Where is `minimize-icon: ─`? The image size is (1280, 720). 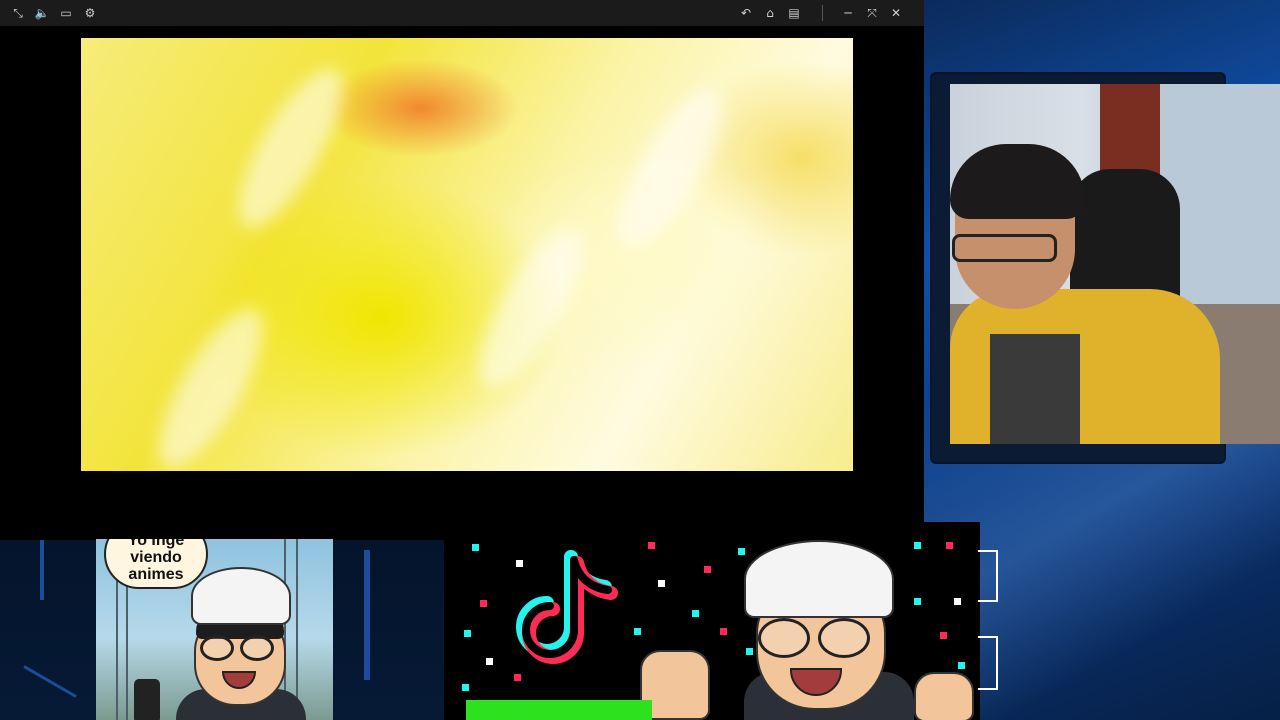 minimize-icon: ─ is located at coordinates (848, 13).